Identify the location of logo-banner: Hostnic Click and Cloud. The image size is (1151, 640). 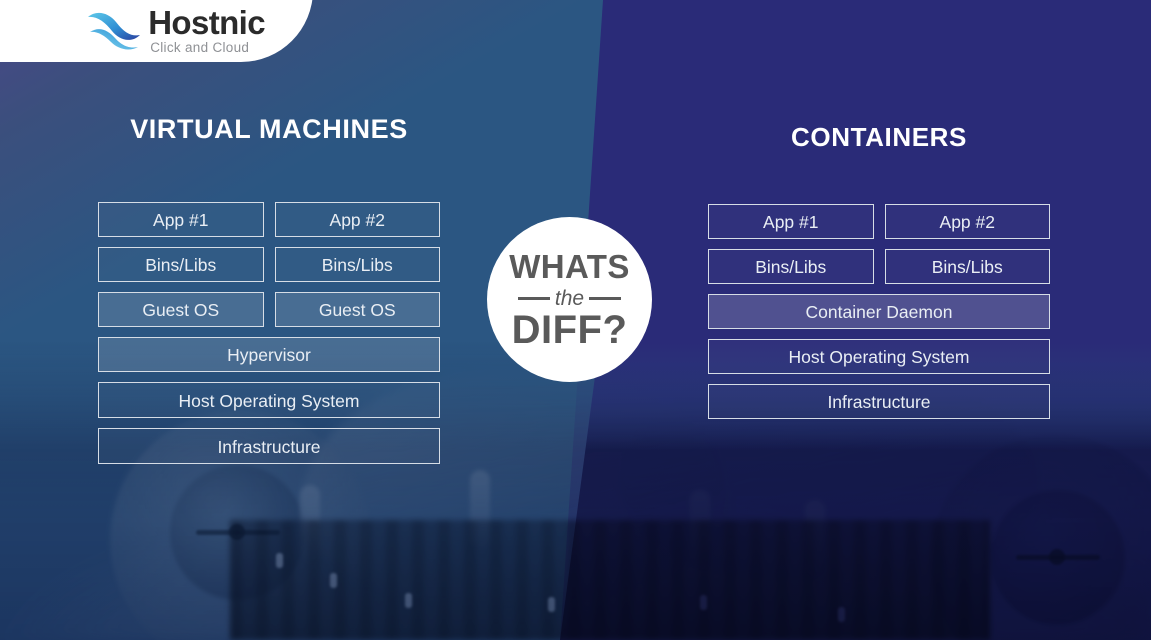
(156, 31).